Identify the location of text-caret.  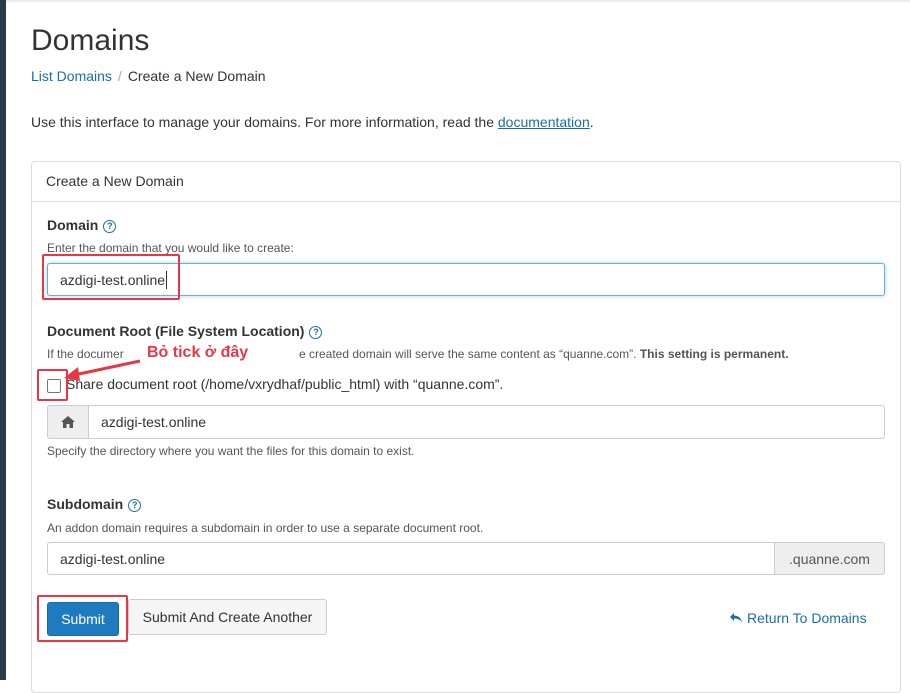
(167, 279).